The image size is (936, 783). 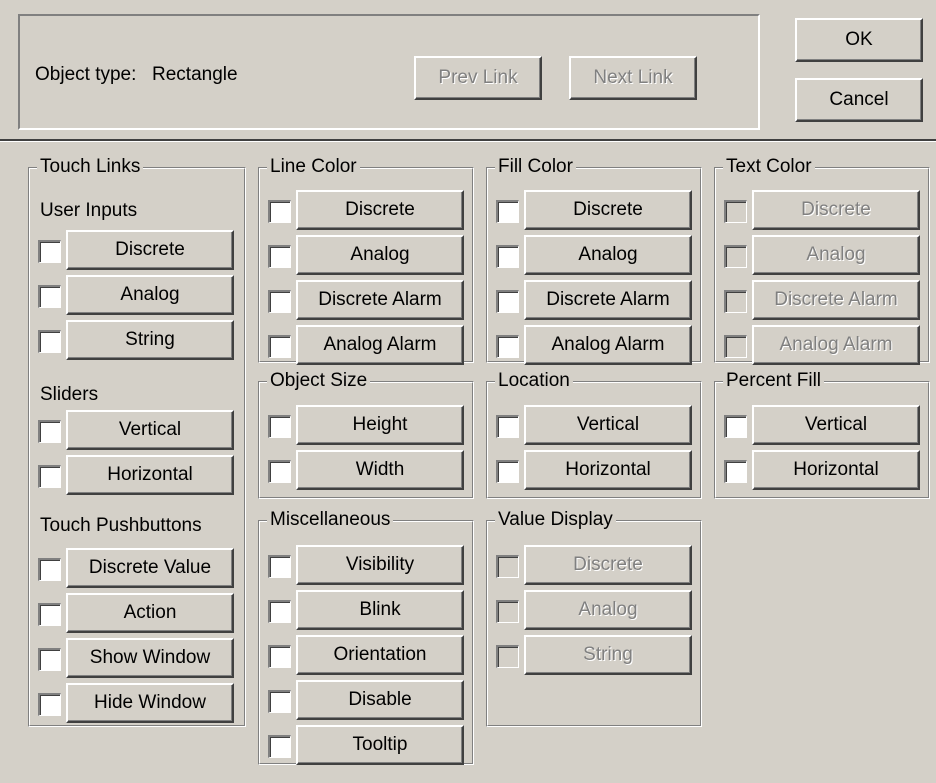 What do you see at coordinates (150, 295) in the screenshot?
I see `user-input-analog-button: Analog` at bounding box center [150, 295].